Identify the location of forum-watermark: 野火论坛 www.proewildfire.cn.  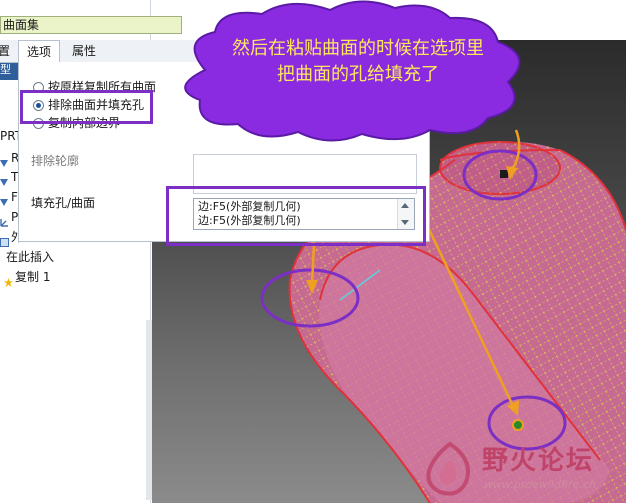
(523, 470).